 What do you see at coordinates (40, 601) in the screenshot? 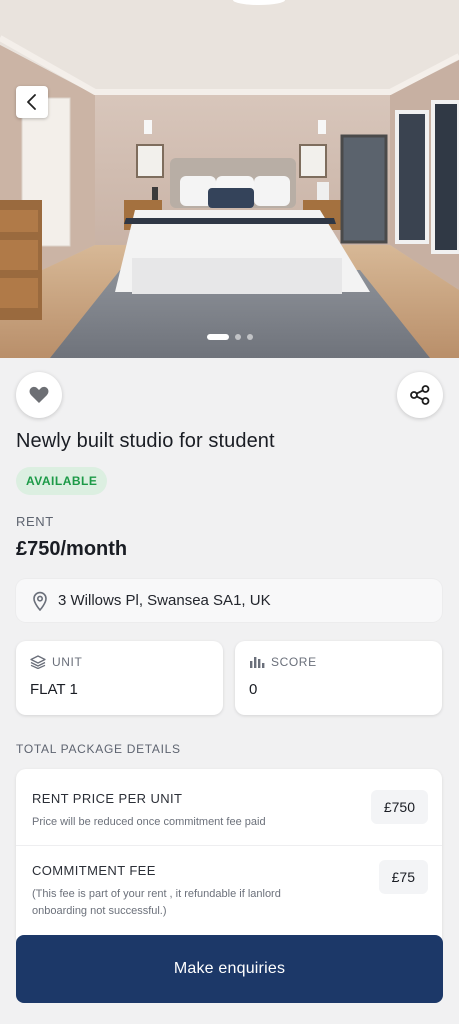
I see `location-pin-icon` at bounding box center [40, 601].